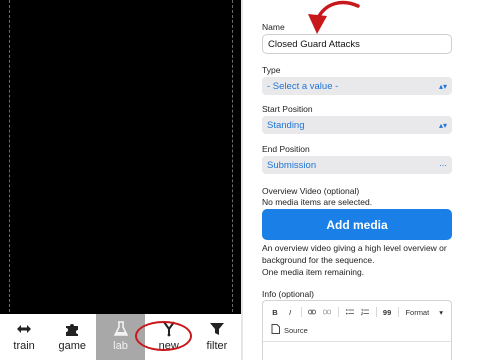 This screenshot has height=360, width=480. I want to click on type-label: Type, so click(271, 70).